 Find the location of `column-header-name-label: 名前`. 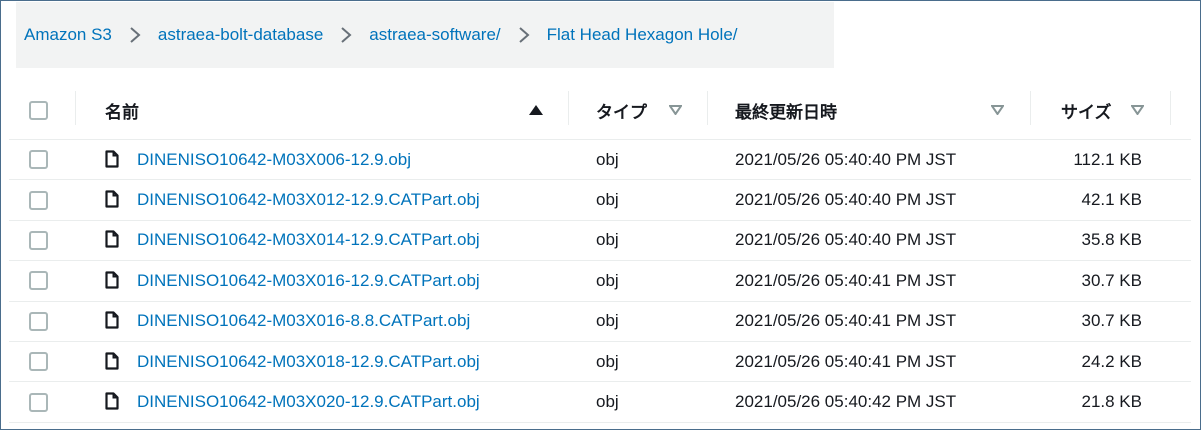

column-header-name-label: 名前 is located at coordinates (122, 112).